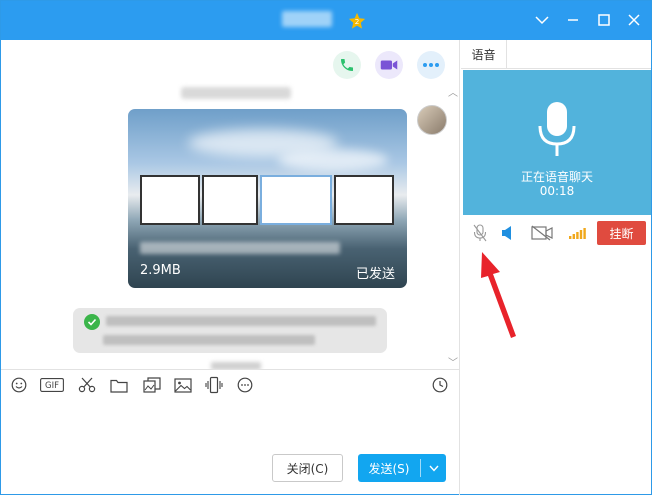  Describe the element at coordinates (230, 425) in the screenshot. I see `message-input` at that location.